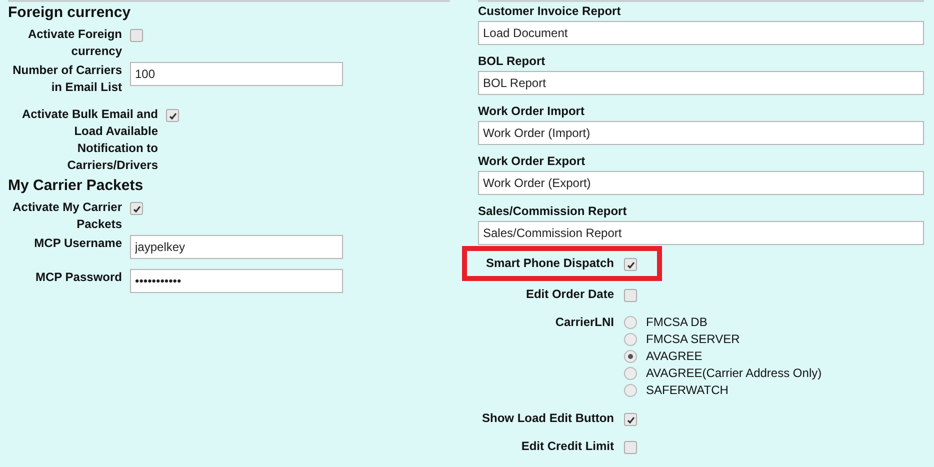 Image resolution: width=934 pixels, height=467 pixels. What do you see at coordinates (584, 322) in the screenshot?
I see `option-label: CarrierLNI` at bounding box center [584, 322].